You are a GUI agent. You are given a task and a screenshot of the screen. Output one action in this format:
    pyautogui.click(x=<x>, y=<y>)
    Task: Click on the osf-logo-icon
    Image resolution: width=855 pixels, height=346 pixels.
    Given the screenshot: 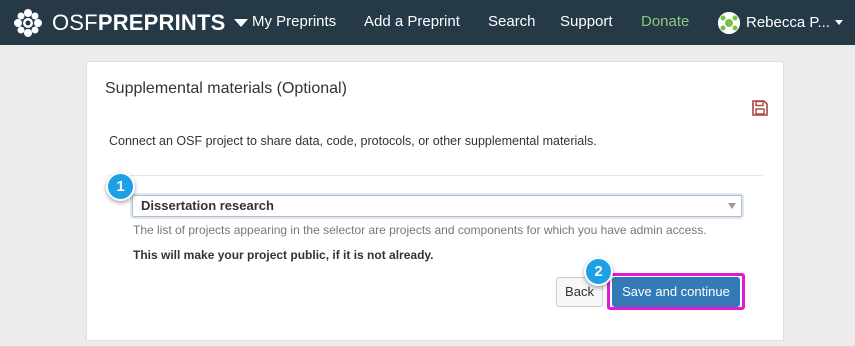 What is the action you would take?
    pyautogui.click(x=28, y=22)
    